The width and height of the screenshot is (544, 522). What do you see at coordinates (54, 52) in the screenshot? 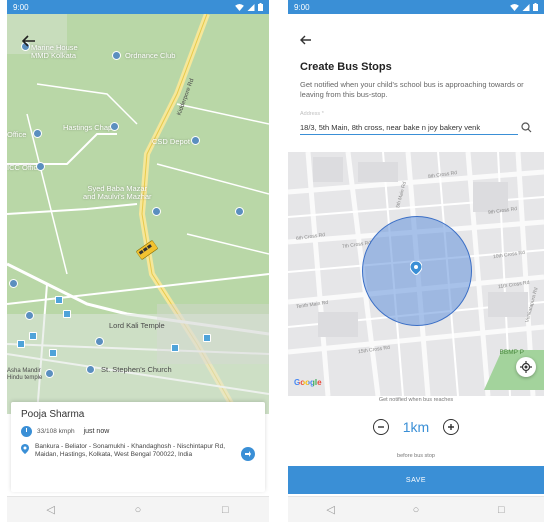
I see `map-label-marine-house: Marine House MMD Kolkata` at bounding box center [54, 52].